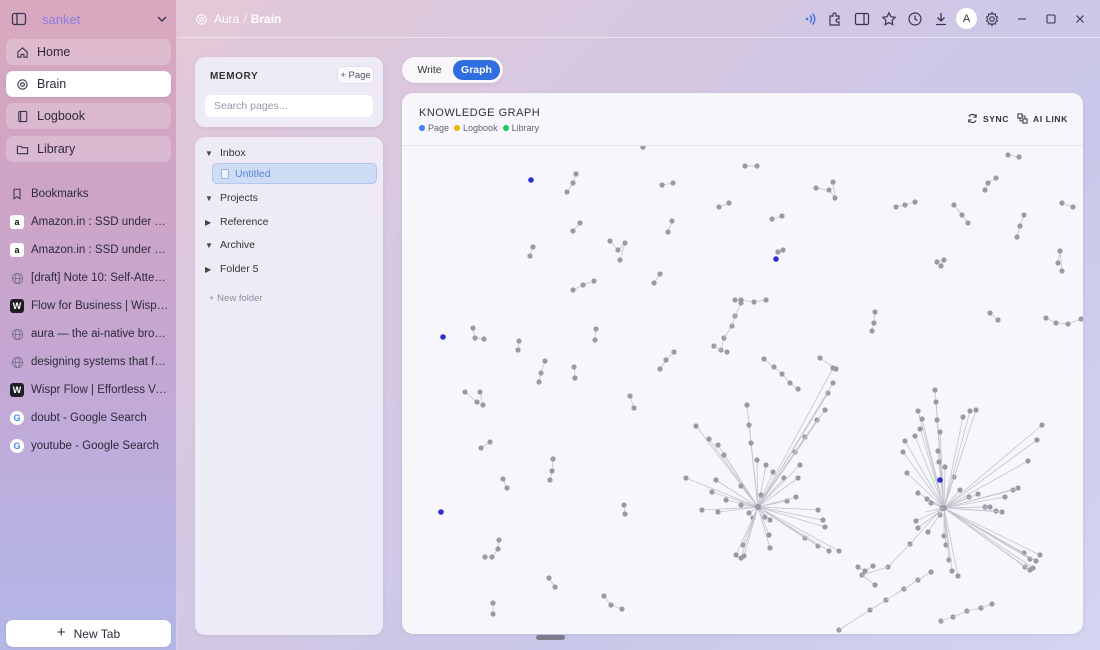 The width and height of the screenshot is (1100, 650). What do you see at coordinates (88, 633) in the screenshot?
I see `new-tab-button: + New Tab` at bounding box center [88, 633].